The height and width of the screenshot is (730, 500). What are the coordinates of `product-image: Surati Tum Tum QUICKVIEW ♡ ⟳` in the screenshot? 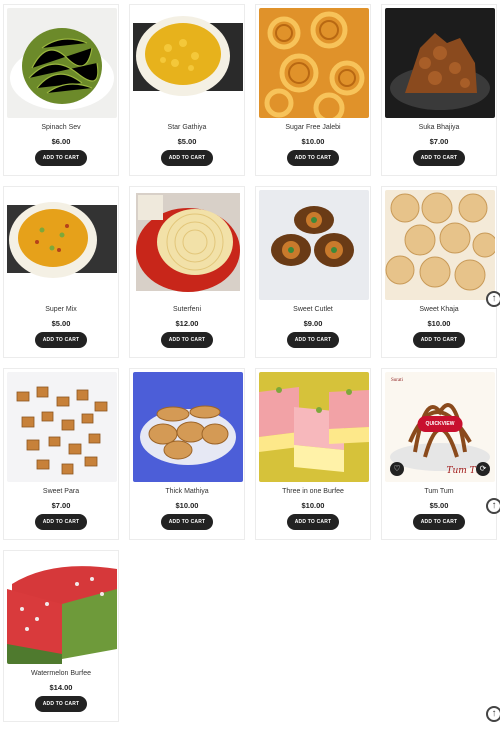 It's located at (440, 427).